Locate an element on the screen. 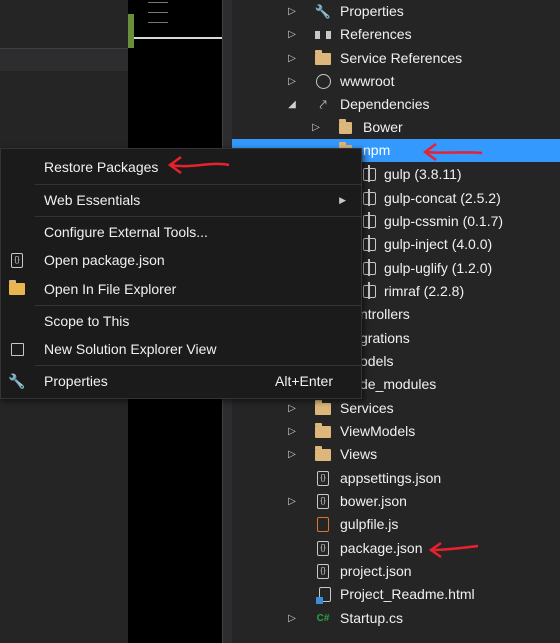 The height and width of the screenshot is (643, 560). tree-item-properties: ▷ 🔧 Properties is located at coordinates (396, 11).